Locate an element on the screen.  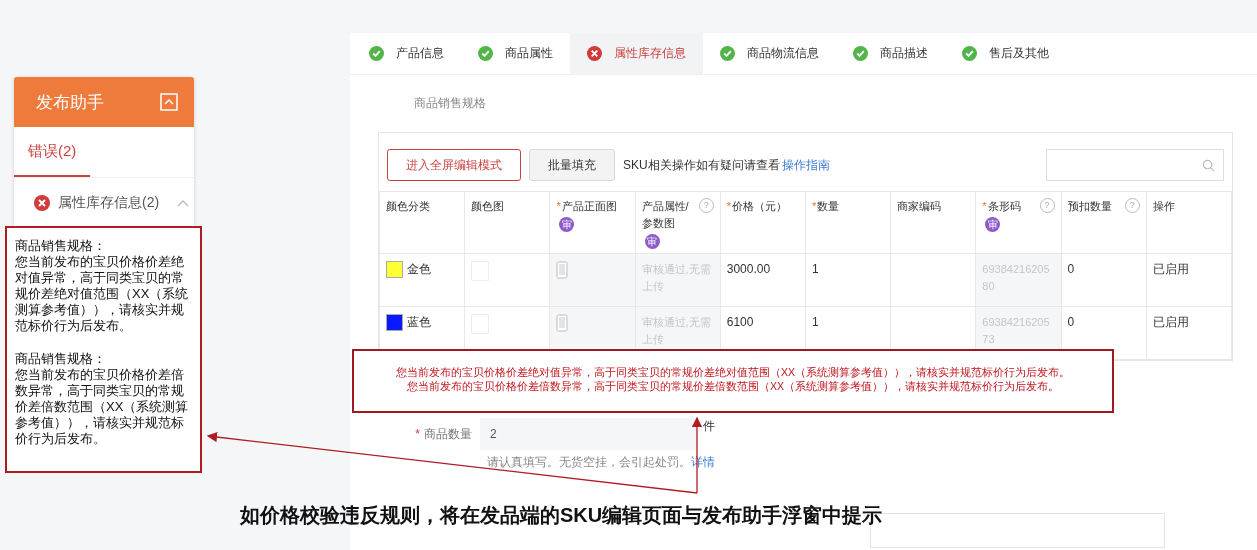
step-tab: 商品属性 is located at coordinates (515, 53).